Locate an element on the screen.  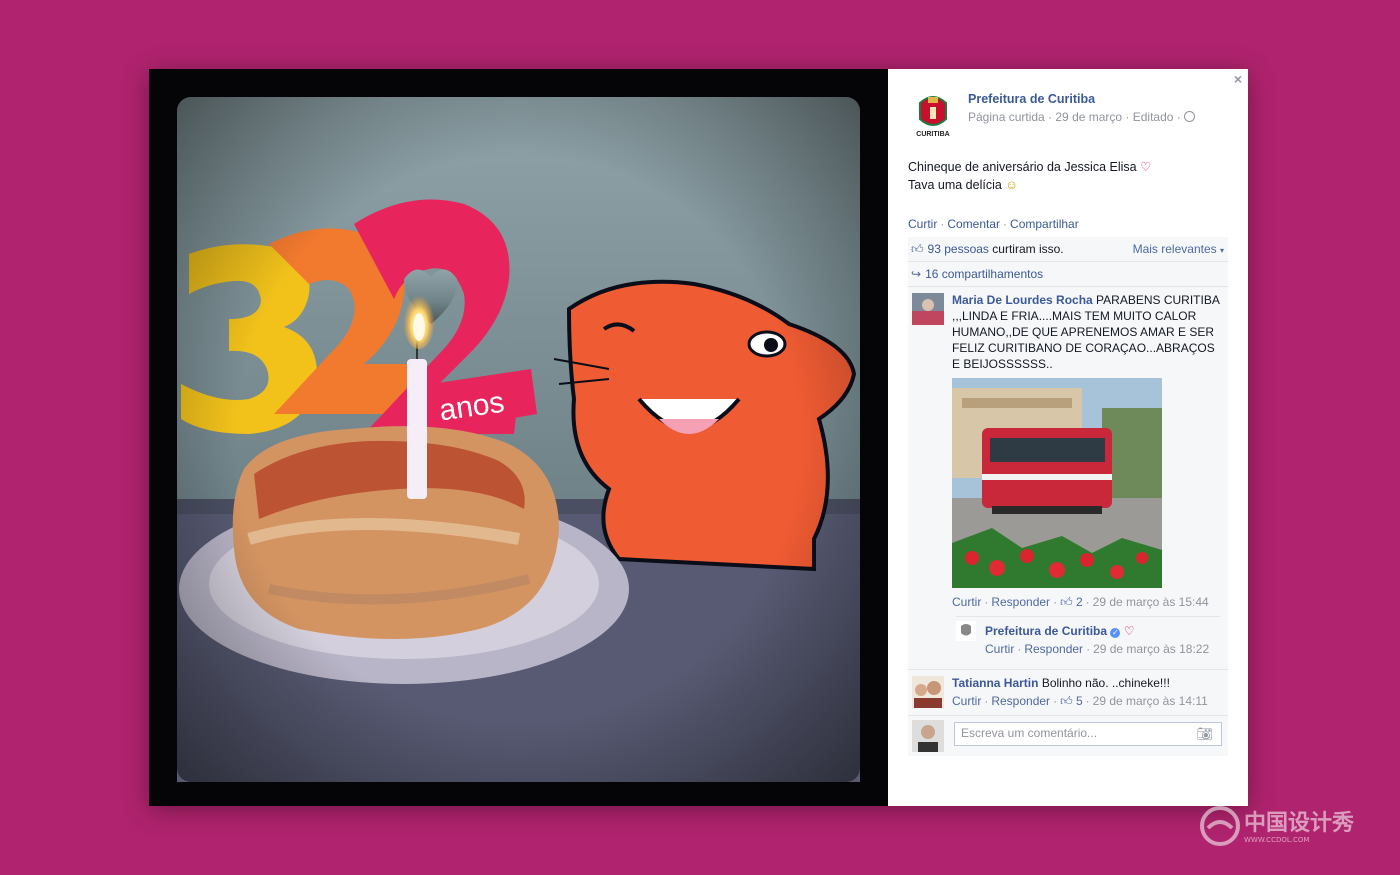
smile-icon: ☺ is located at coordinates (1012, 185).